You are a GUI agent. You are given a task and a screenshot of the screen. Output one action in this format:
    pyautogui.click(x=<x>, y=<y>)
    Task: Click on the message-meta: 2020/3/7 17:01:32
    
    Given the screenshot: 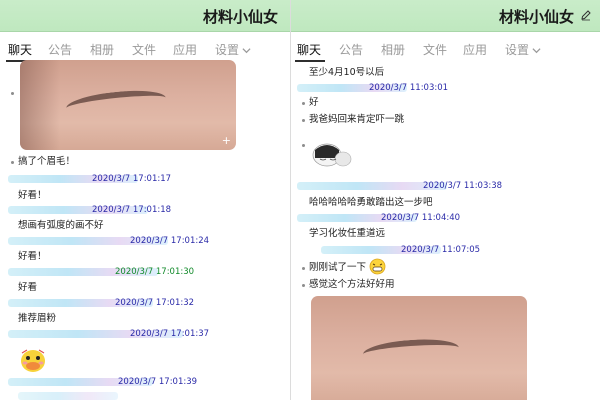 What is the action you would take?
    pyautogui.click(x=145, y=303)
    